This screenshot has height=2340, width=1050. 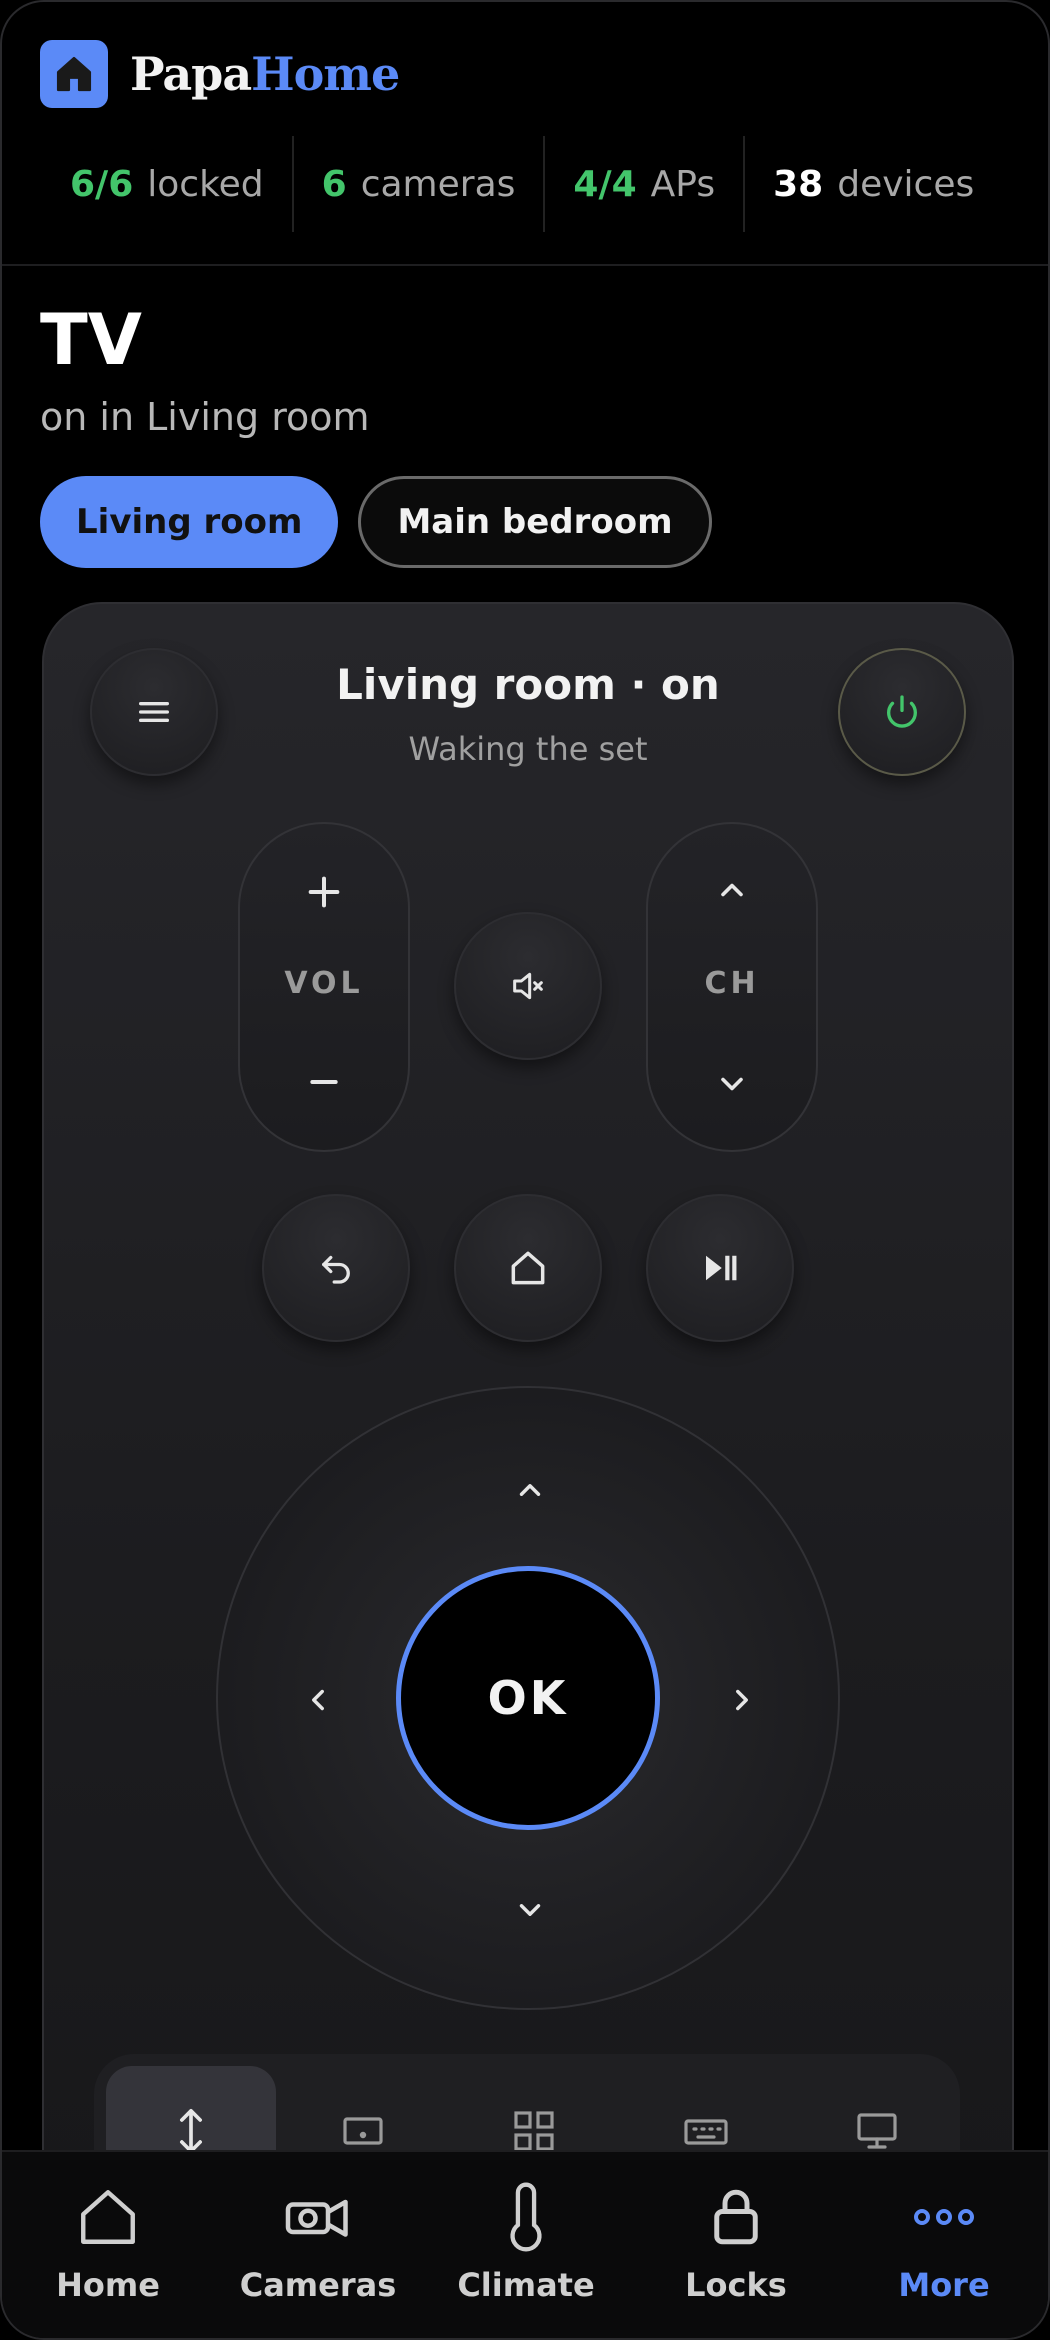 What do you see at coordinates (644, 184) in the screenshot?
I see `stat-aps: 4/4 APs` at bounding box center [644, 184].